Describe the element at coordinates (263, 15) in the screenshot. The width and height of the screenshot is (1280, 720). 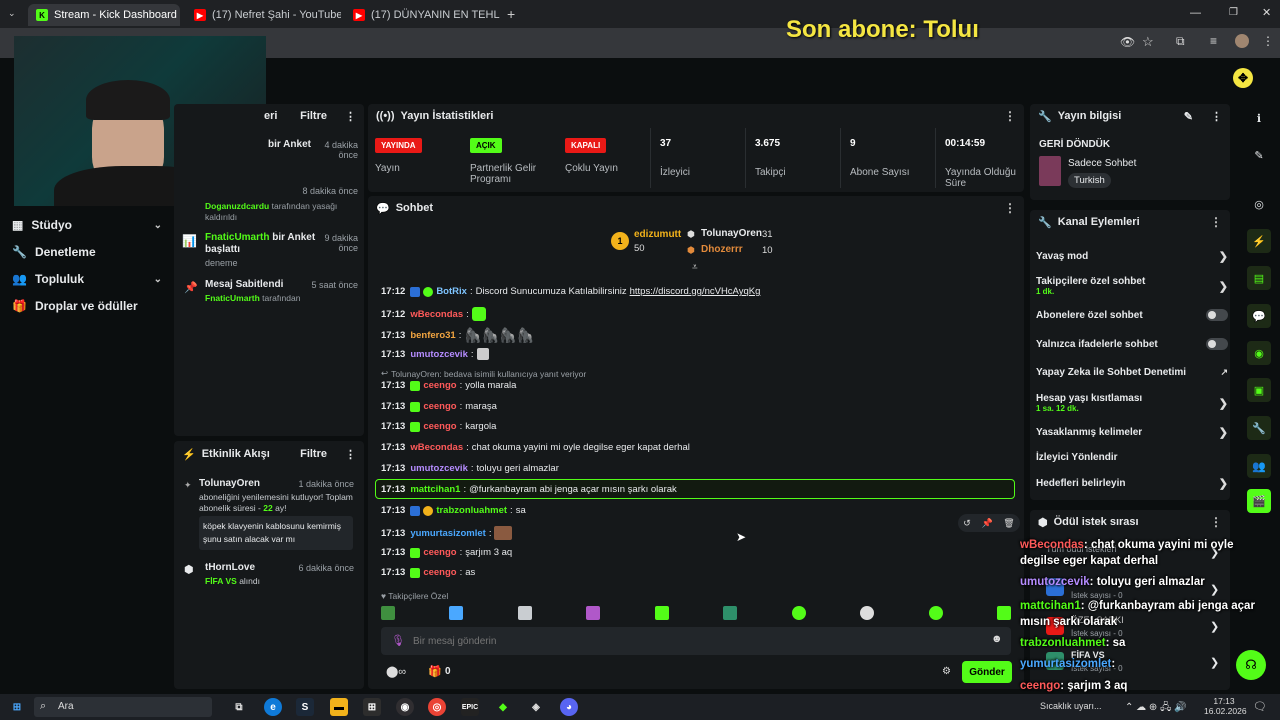
I see `tab-youtube-1: ▶ (17) Nefret Şahi - YouTube 🔊 ✕` at that location.